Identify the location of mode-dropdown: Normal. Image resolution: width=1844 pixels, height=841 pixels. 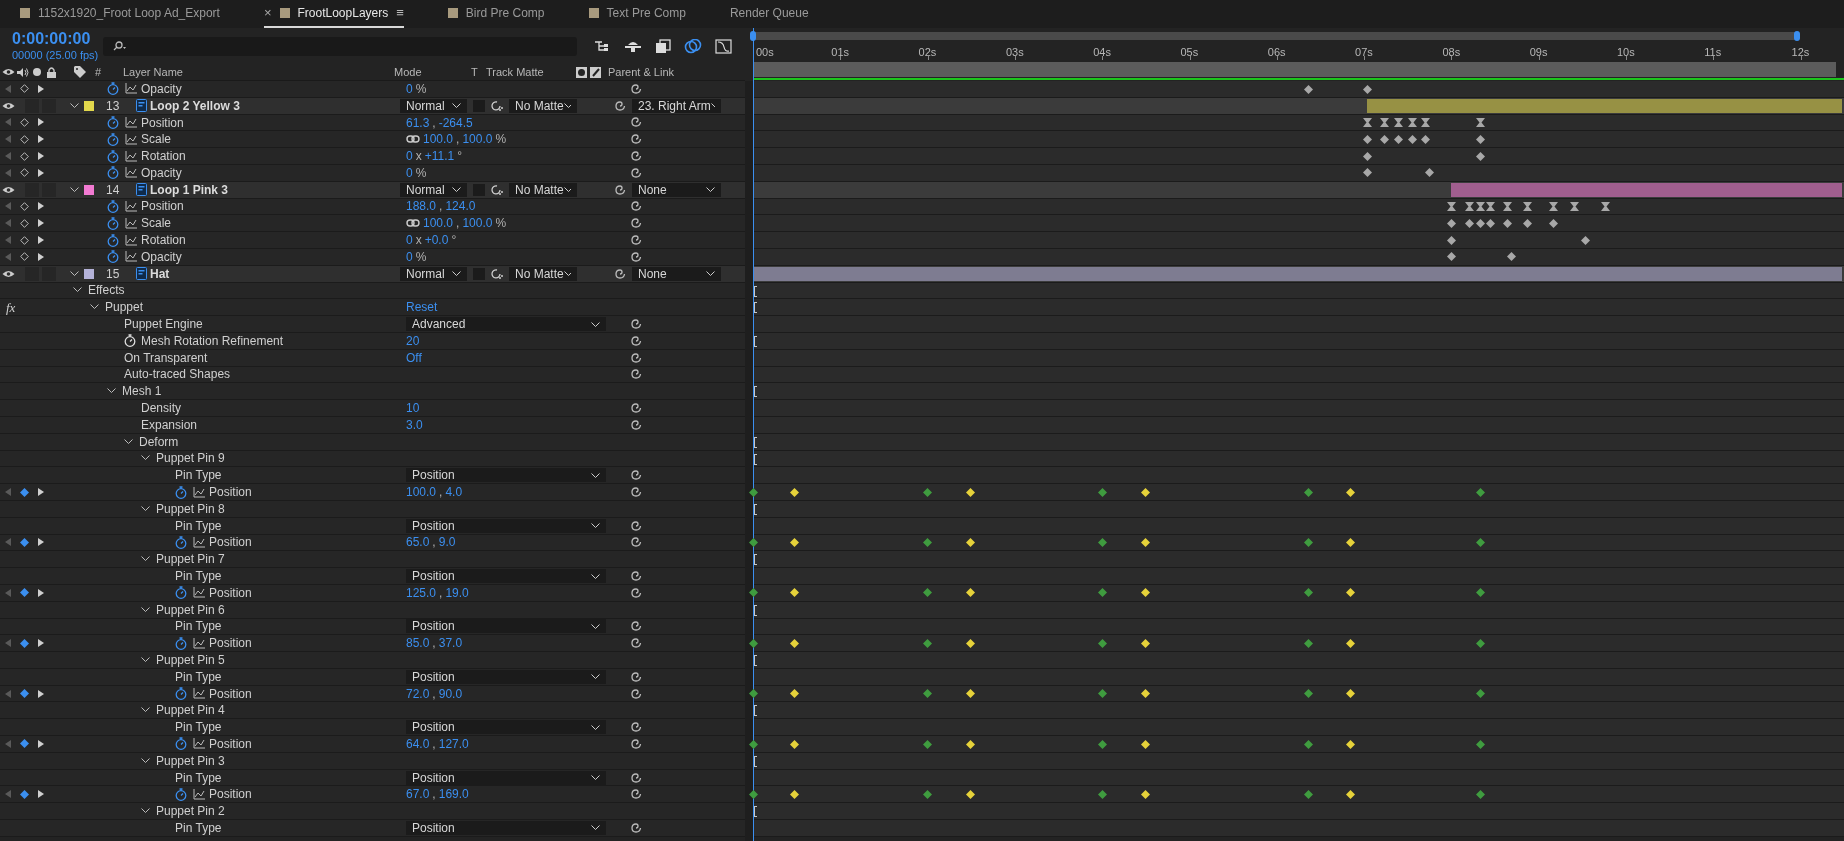
(433, 189).